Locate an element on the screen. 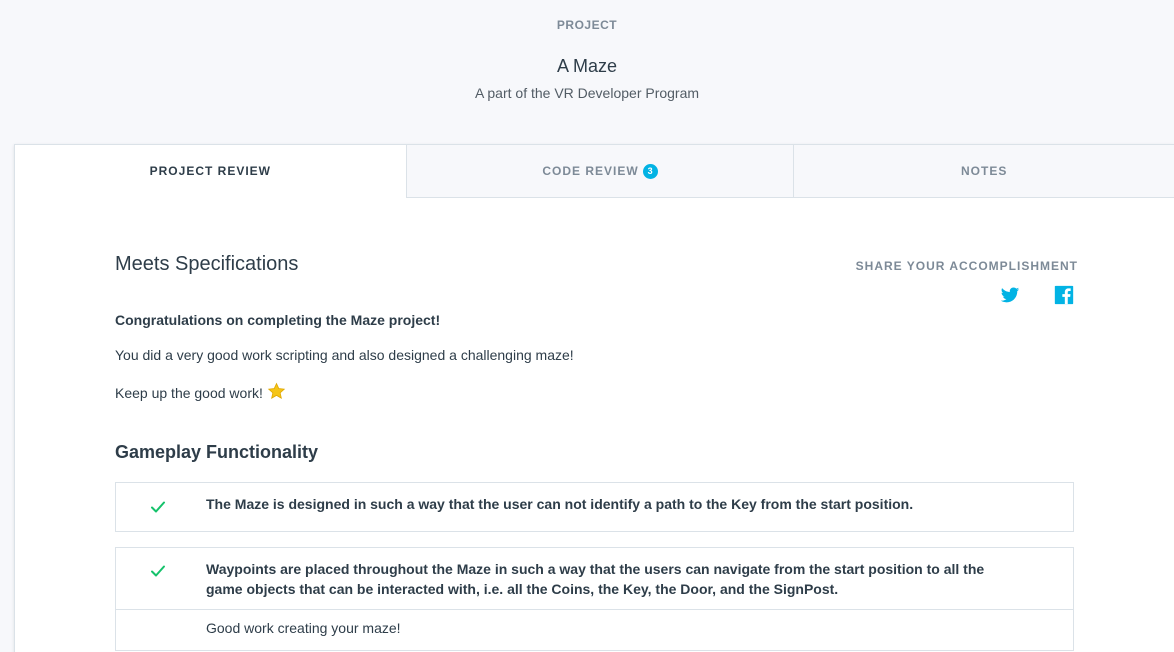 This screenshot has width=1174, height=652. tab-code-review: CODE REVIEW 3 is located at coordinates (599, 171).